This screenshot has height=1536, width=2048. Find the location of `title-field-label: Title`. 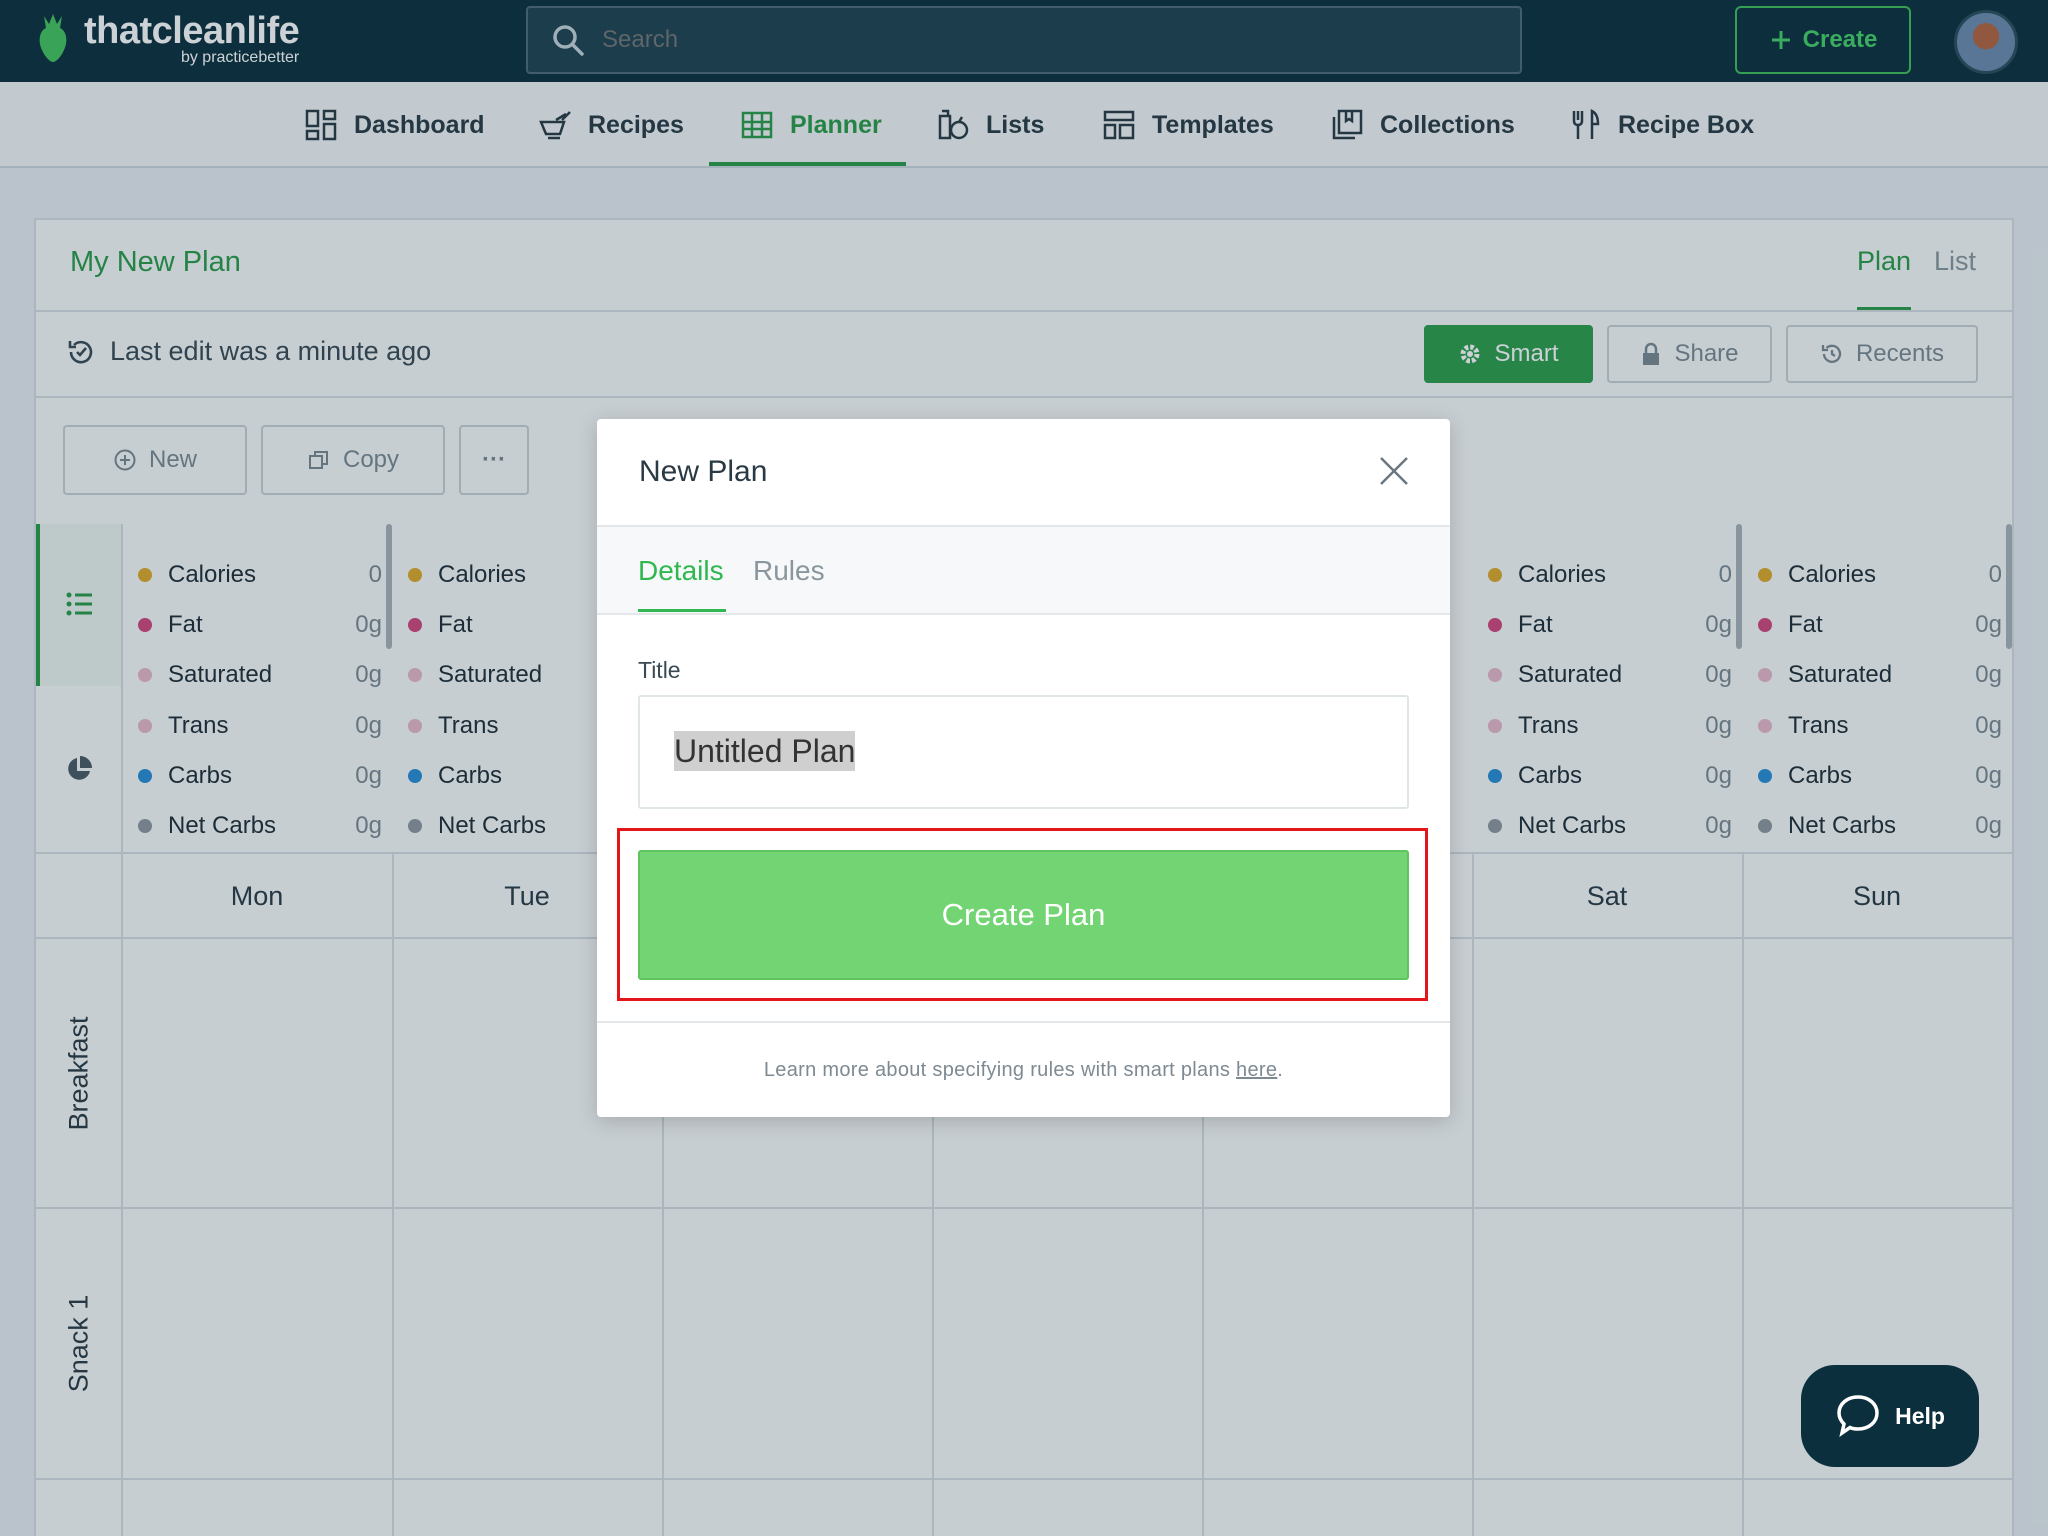

title-field-label: Title is located at coordinates (659, 670).